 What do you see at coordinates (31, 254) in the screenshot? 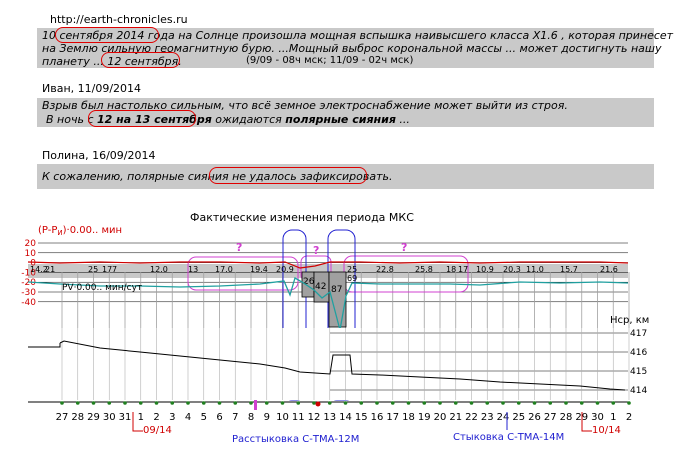
I see `y-tick-label: 10` at bounding box center [31, 254].